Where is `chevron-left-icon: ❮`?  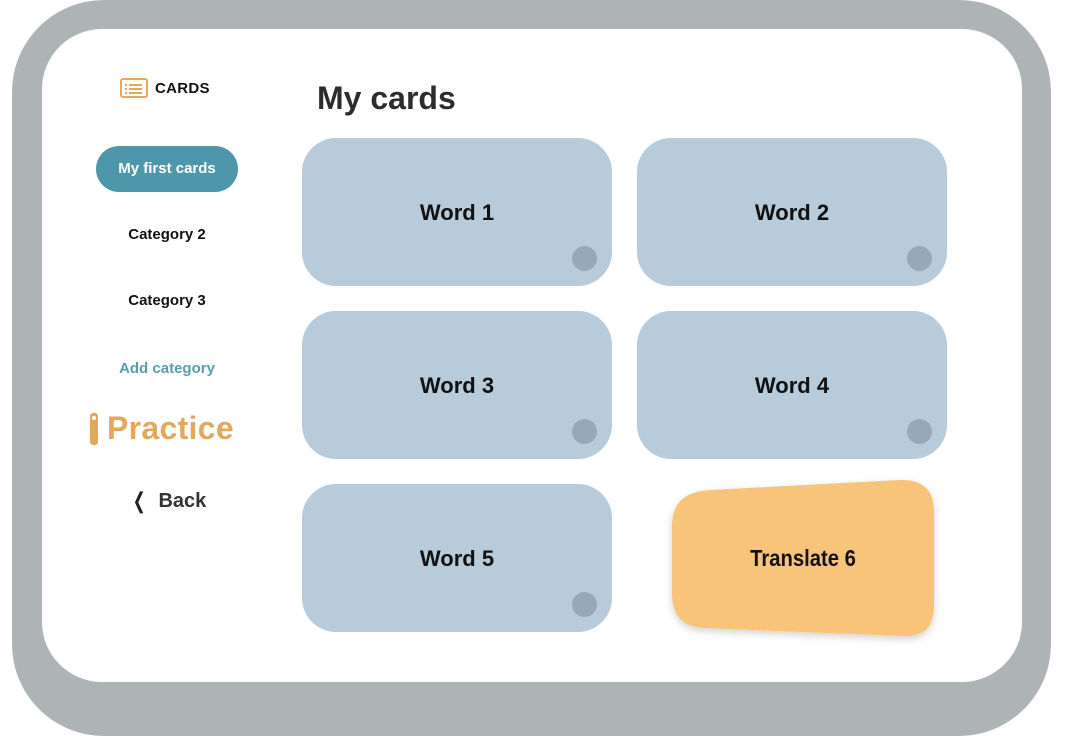
chevron-left-icon: ❮ is located at coordinates (139, 500).